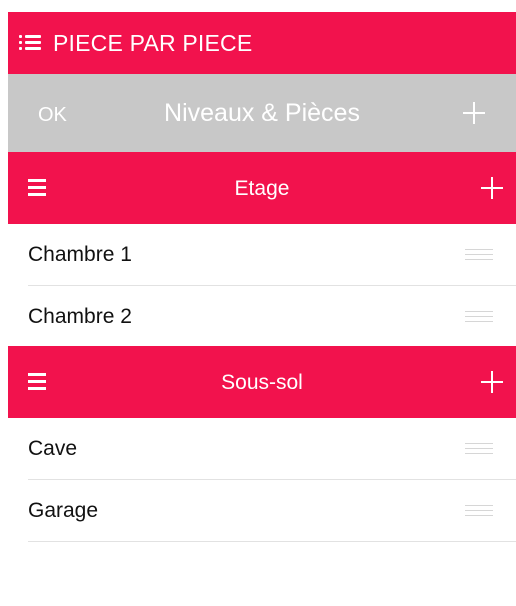  I want to click on app-title: PIECE PAR PIECE, so click(153, 42).